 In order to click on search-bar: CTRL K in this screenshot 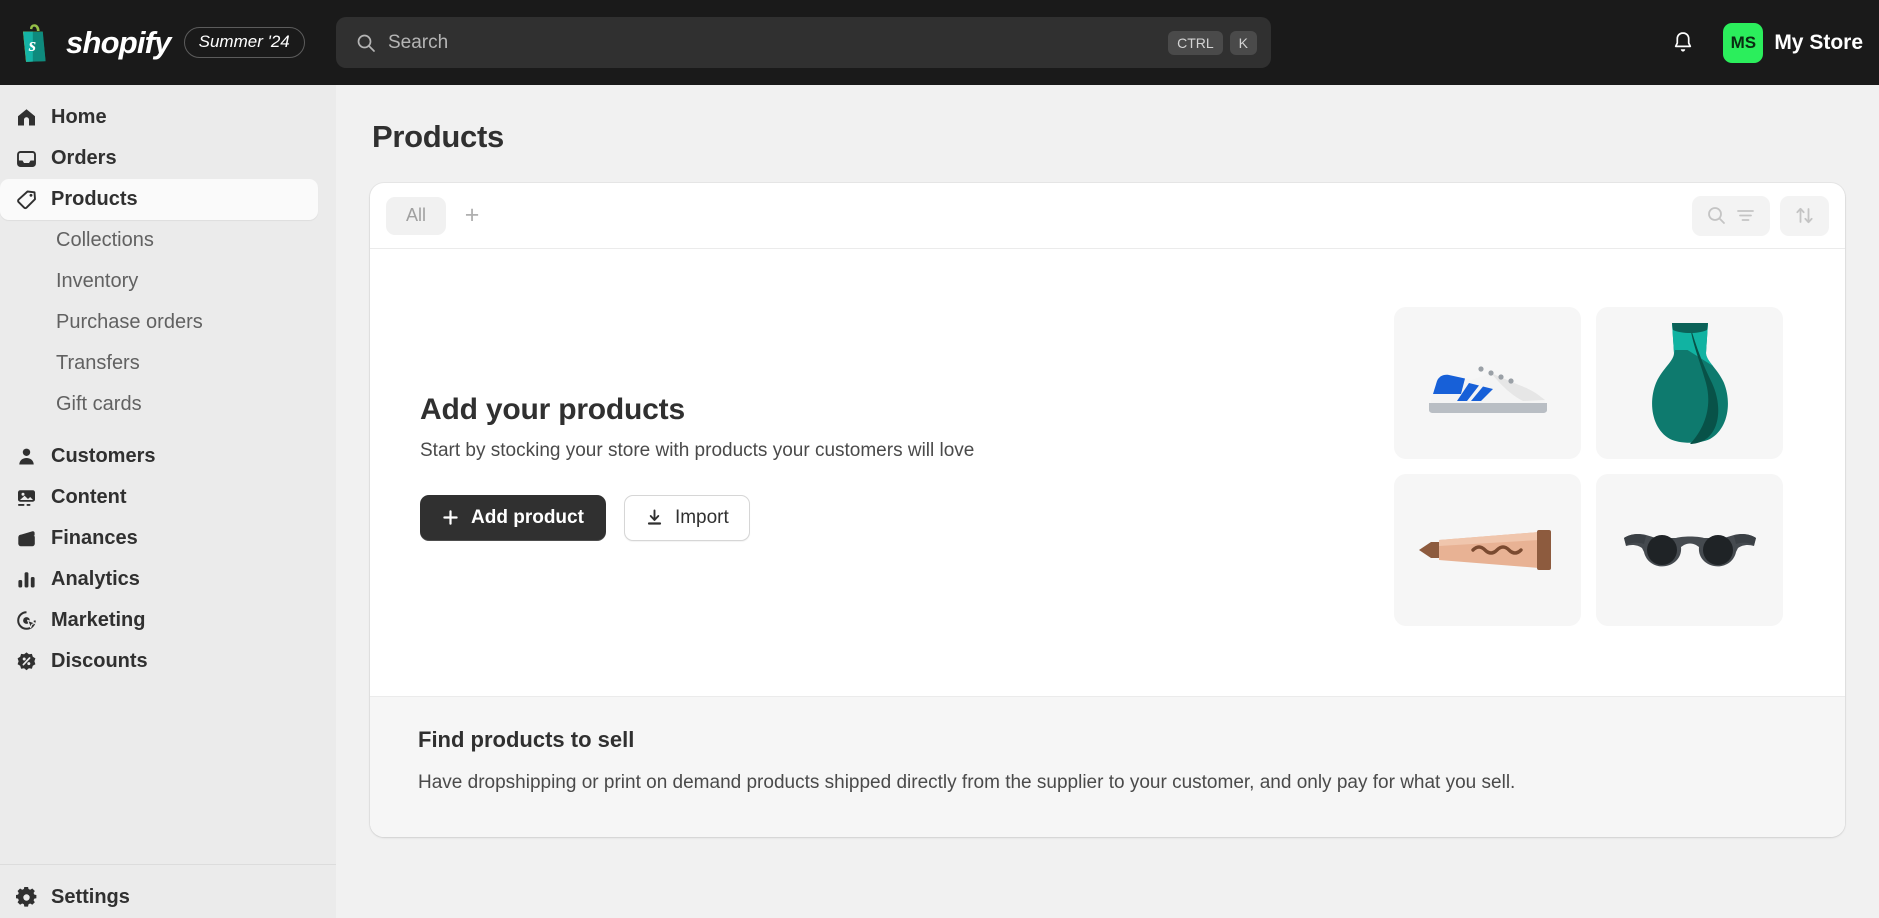, I will do `click(803, 42)`.